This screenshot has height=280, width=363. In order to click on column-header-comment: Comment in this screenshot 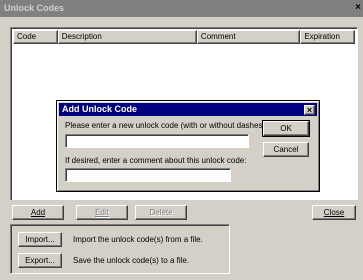, I will do `click(248, 37)`.